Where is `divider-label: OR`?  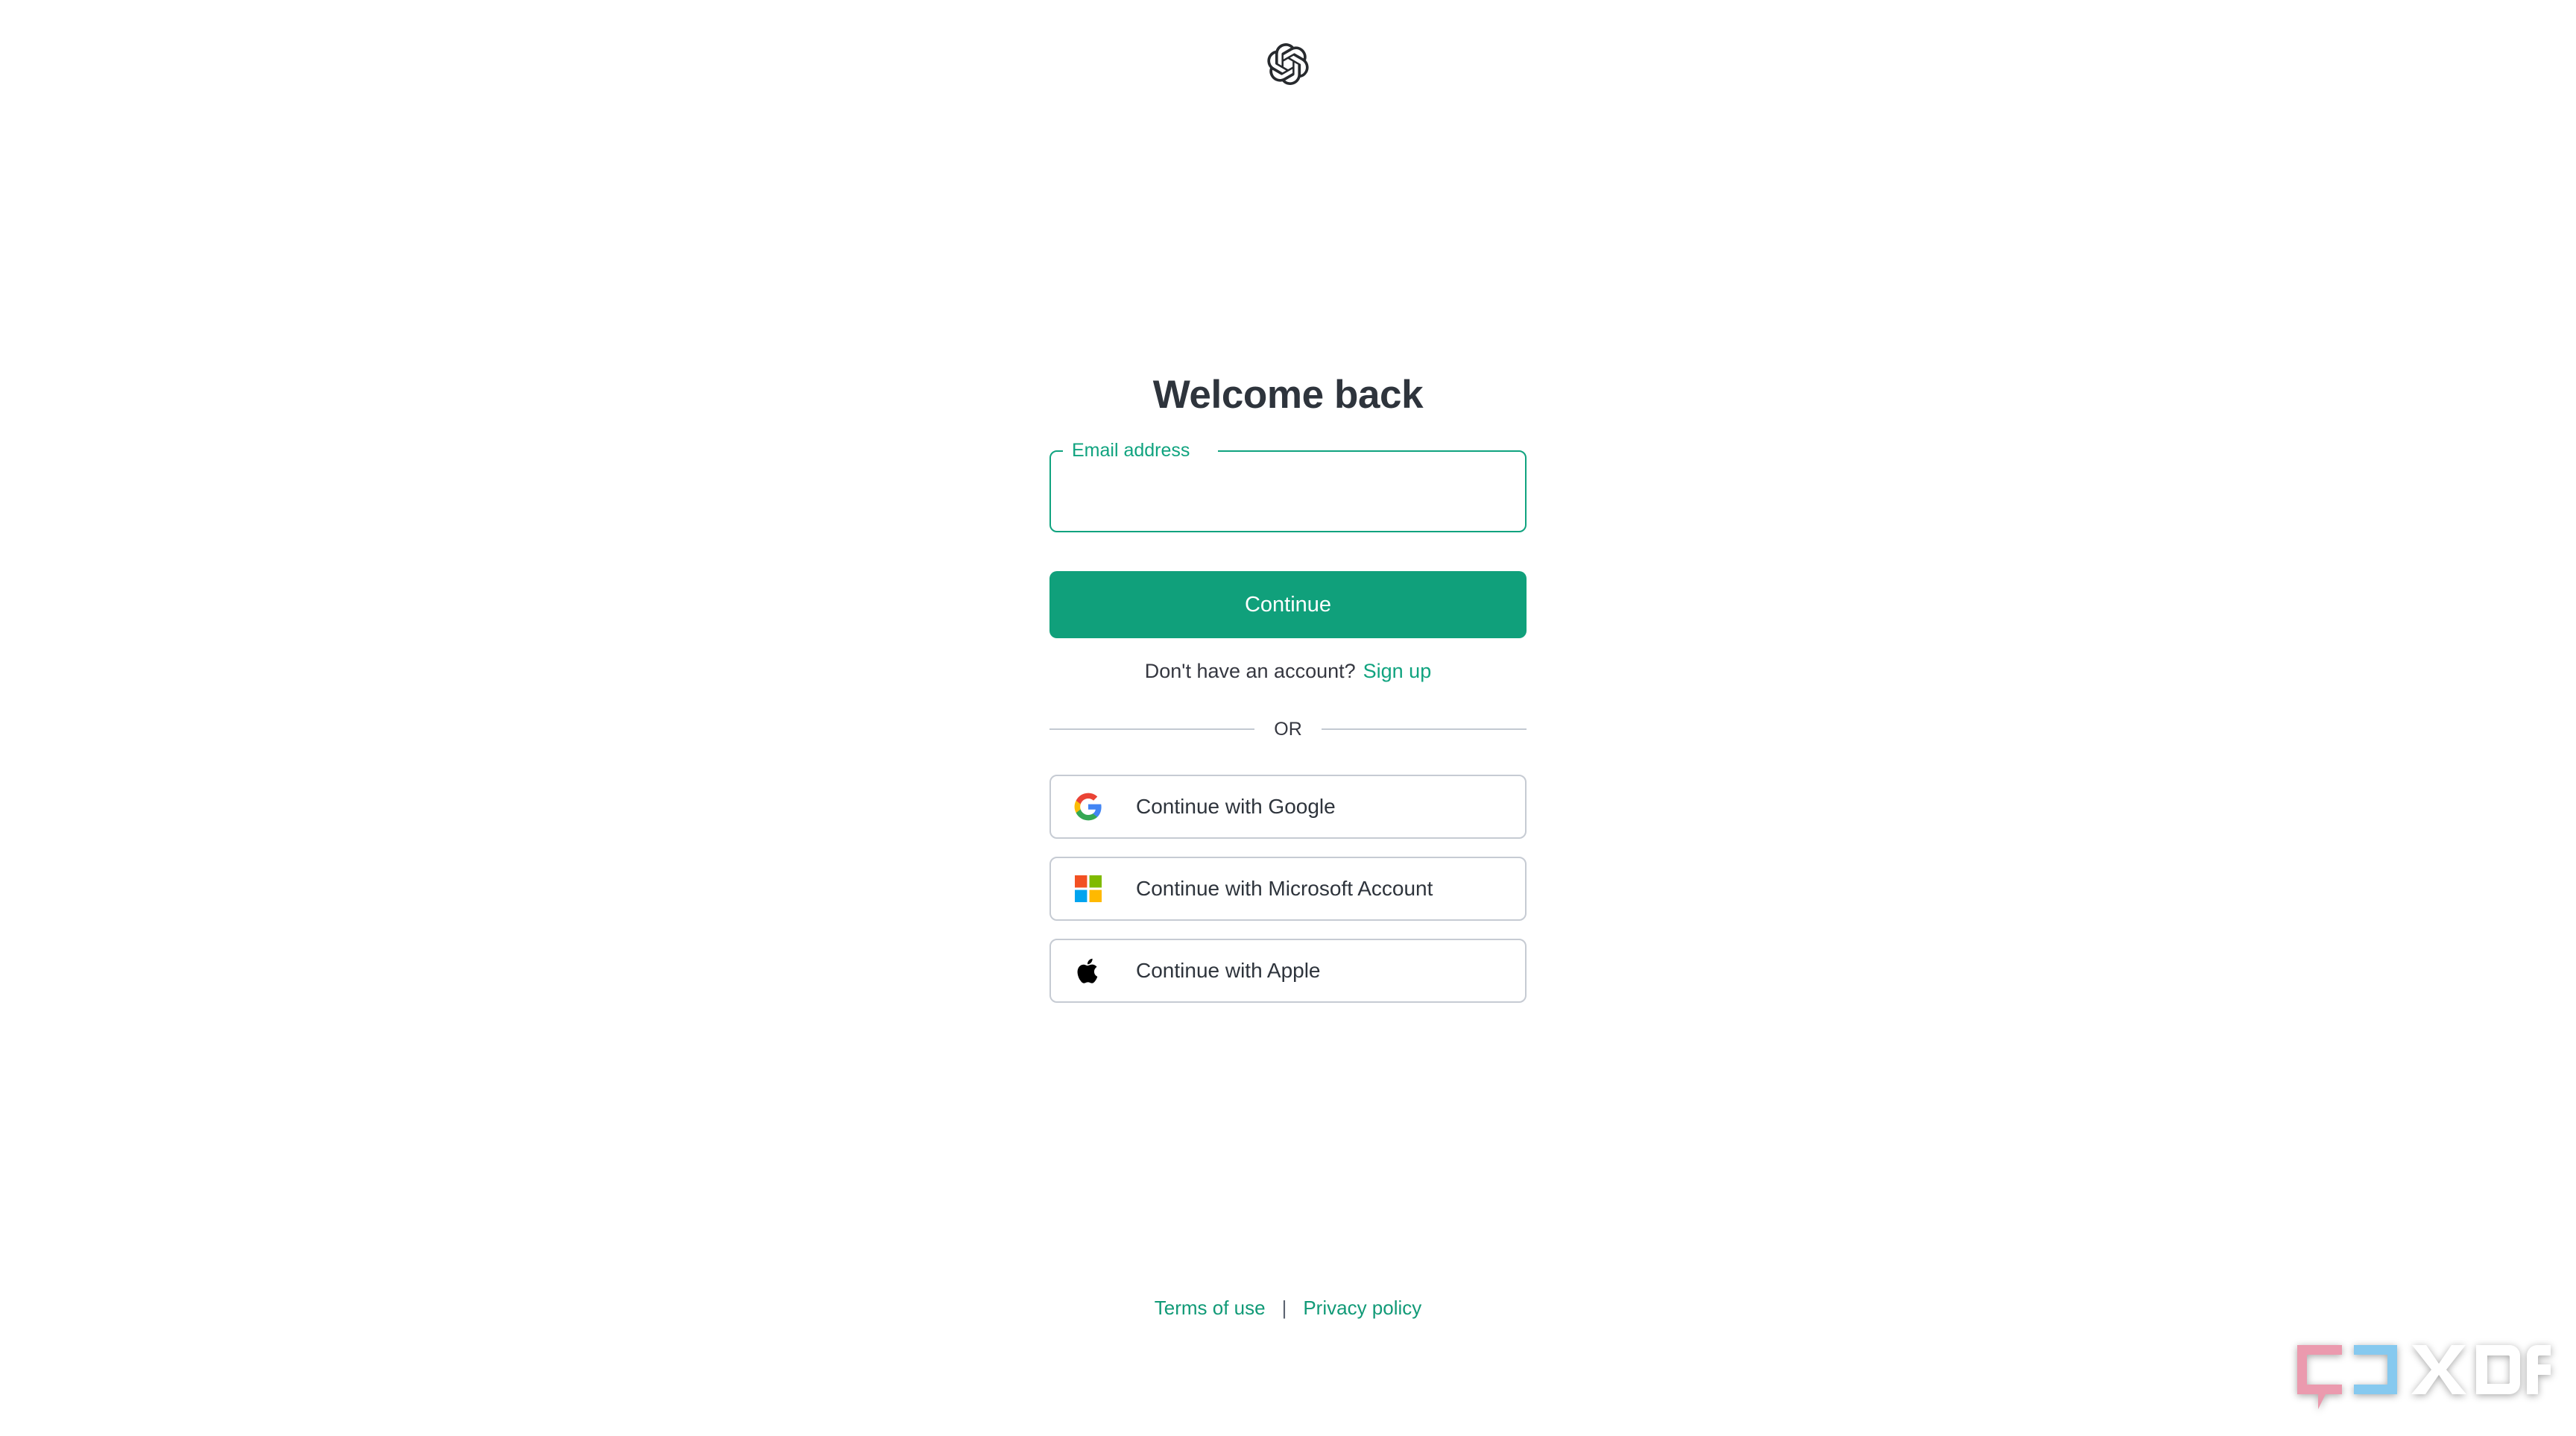 divider-label: OR is located at coordinates (1288, 729).